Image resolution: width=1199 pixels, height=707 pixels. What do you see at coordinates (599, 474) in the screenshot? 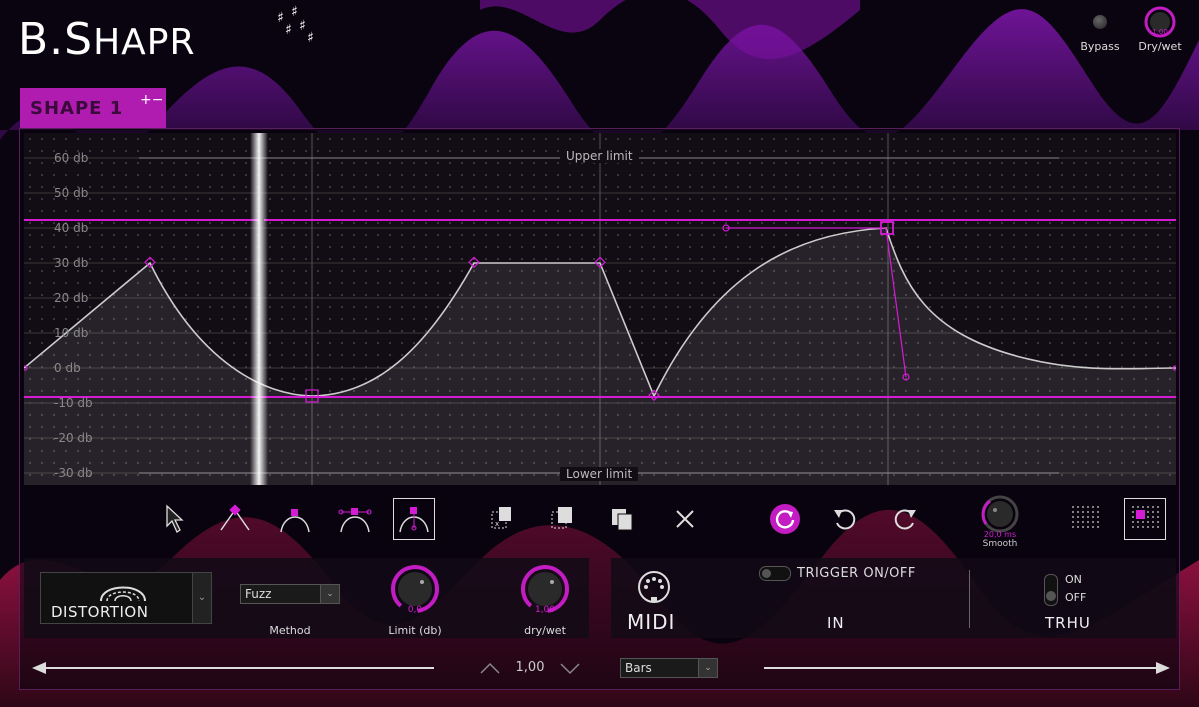
I see `lower-limit-label: Lower limit` at bounding box center [599, 474].